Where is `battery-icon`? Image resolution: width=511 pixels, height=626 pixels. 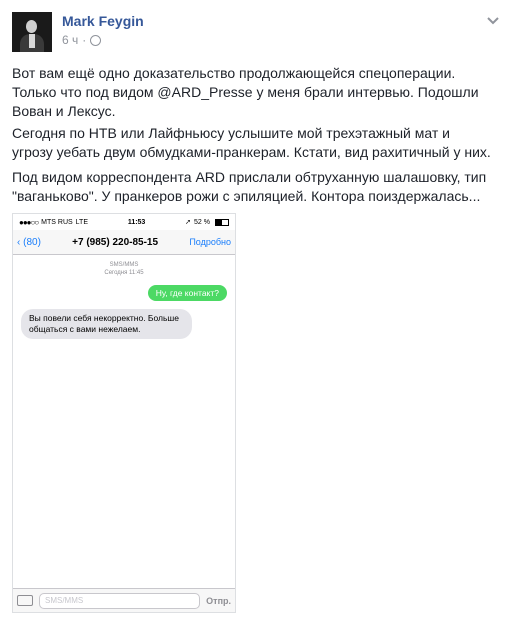
battery-icon is located at coordinates (222, 222).